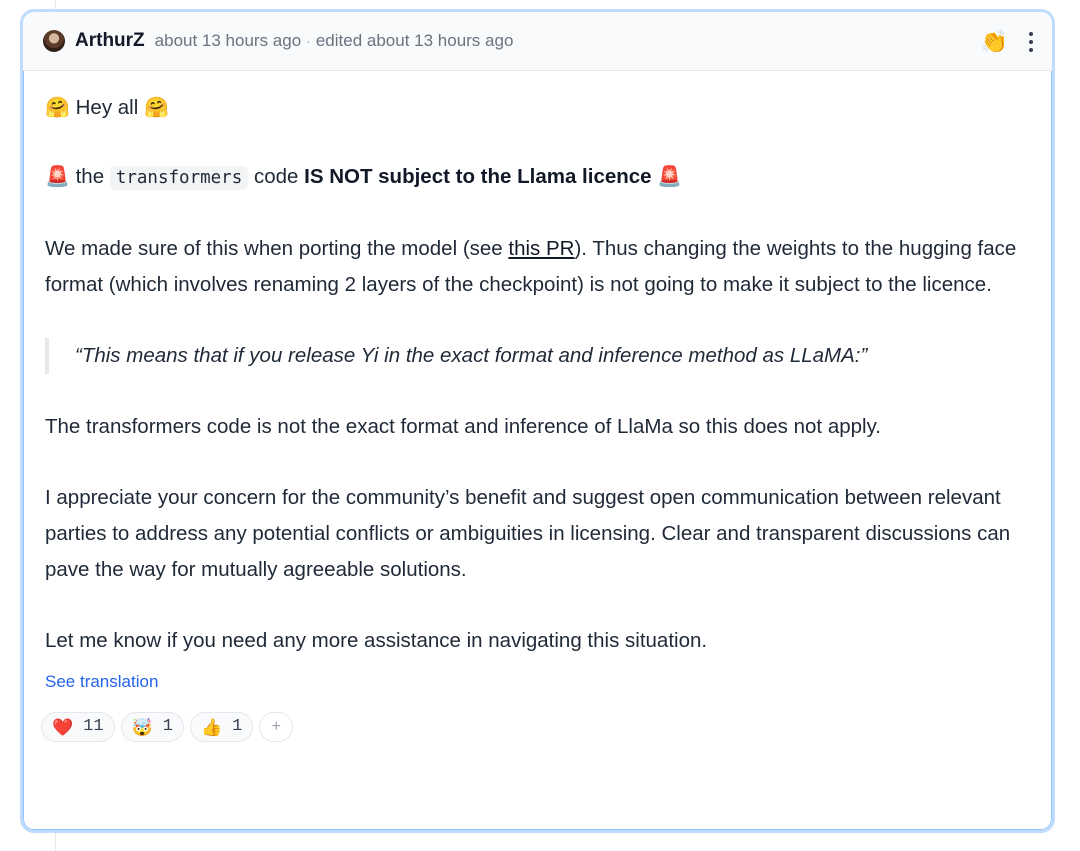  What do you see at coordinates (78, 727) in the screenshot?
I see `reaction-heart: ❤️ 11` at bounding box center [78, 727].